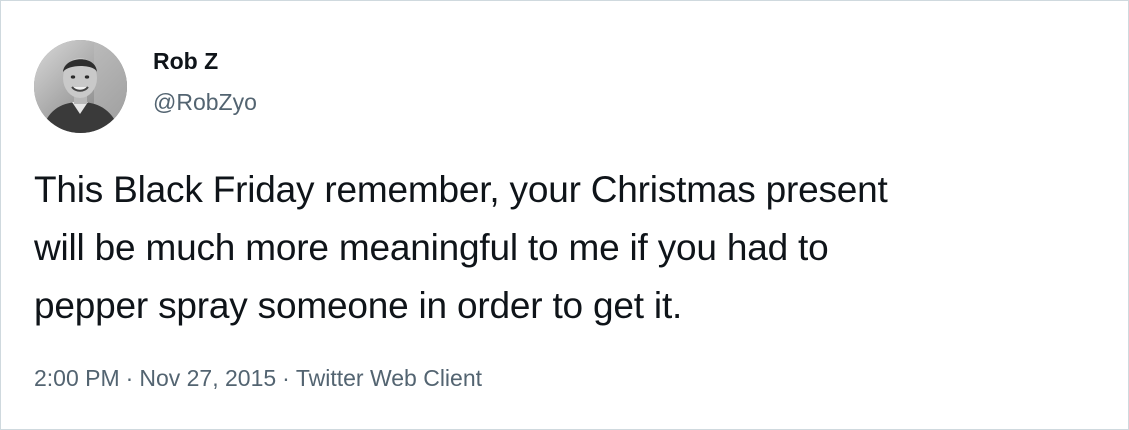 This screenshot has width=1129, height=430. What do you see at coordinates (205, 102) in the screenshot?
I see `author-handle: @RobZyo` at bounding box center [205, 102].